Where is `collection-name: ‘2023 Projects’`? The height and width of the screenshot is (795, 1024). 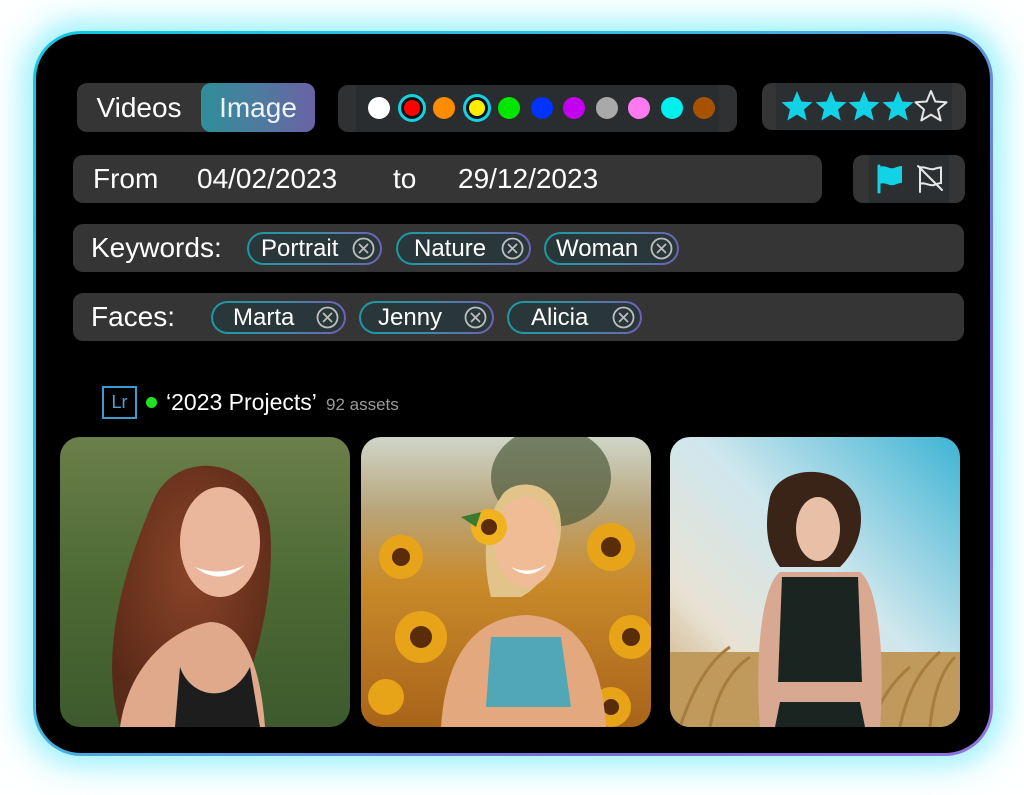 collection-name: ‘2023 Projects’ is located at coordinates (241, 402).